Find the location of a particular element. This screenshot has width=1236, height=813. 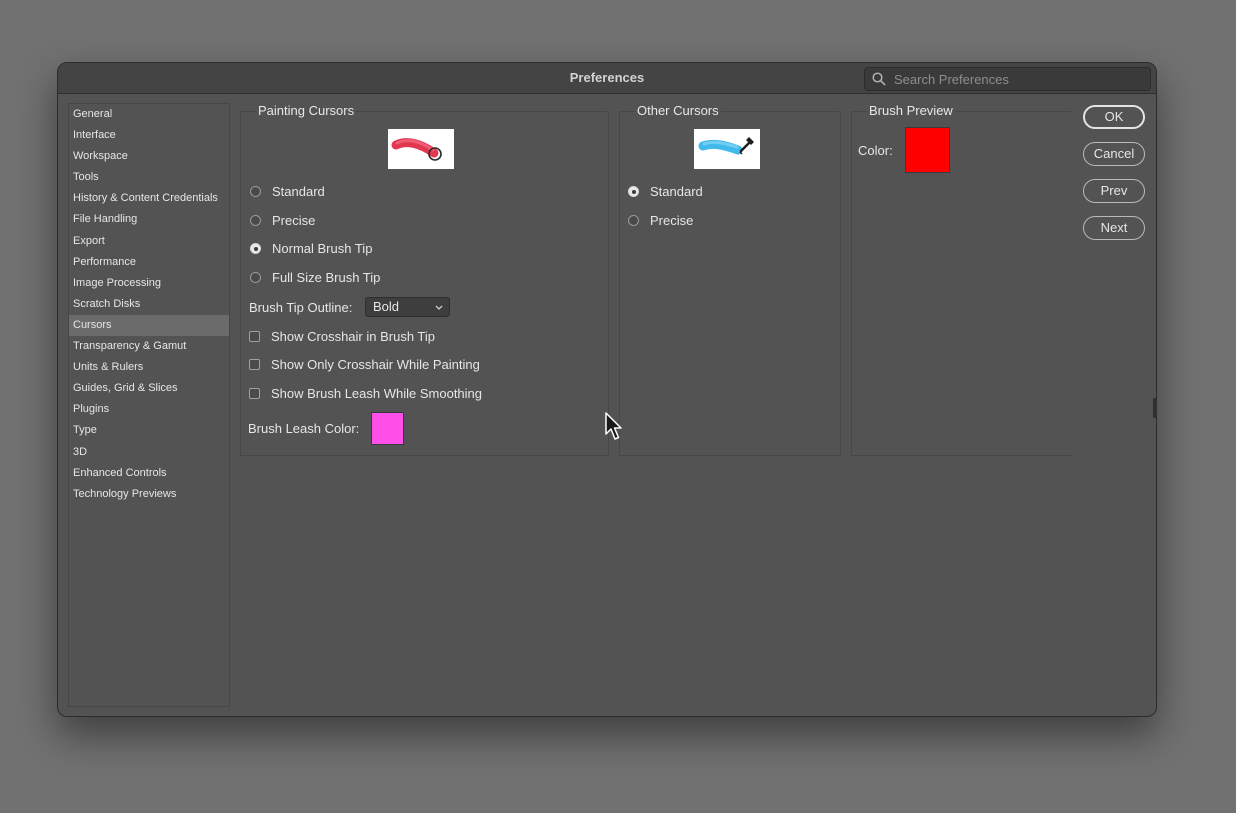

brush-preview-color-label: Color: is located at coordinates (875, 150).